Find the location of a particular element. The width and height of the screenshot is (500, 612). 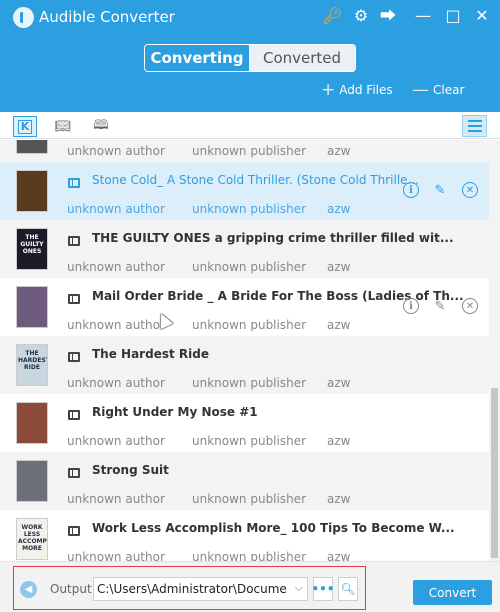

cover-text: THE GUILTY ONES is located at coordinates (32, 244).